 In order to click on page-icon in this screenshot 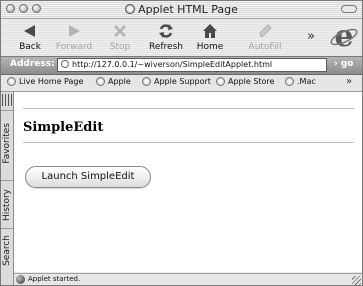, I will do `click(130, 9)`.